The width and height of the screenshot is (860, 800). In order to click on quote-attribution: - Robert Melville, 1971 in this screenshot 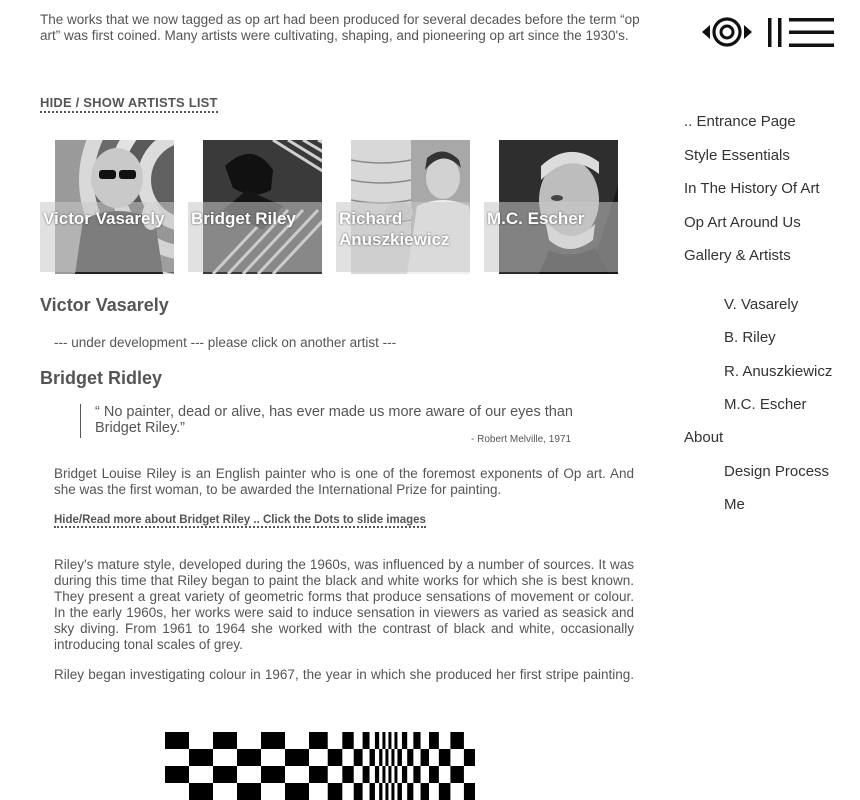, I will do `click(521, 439)`.